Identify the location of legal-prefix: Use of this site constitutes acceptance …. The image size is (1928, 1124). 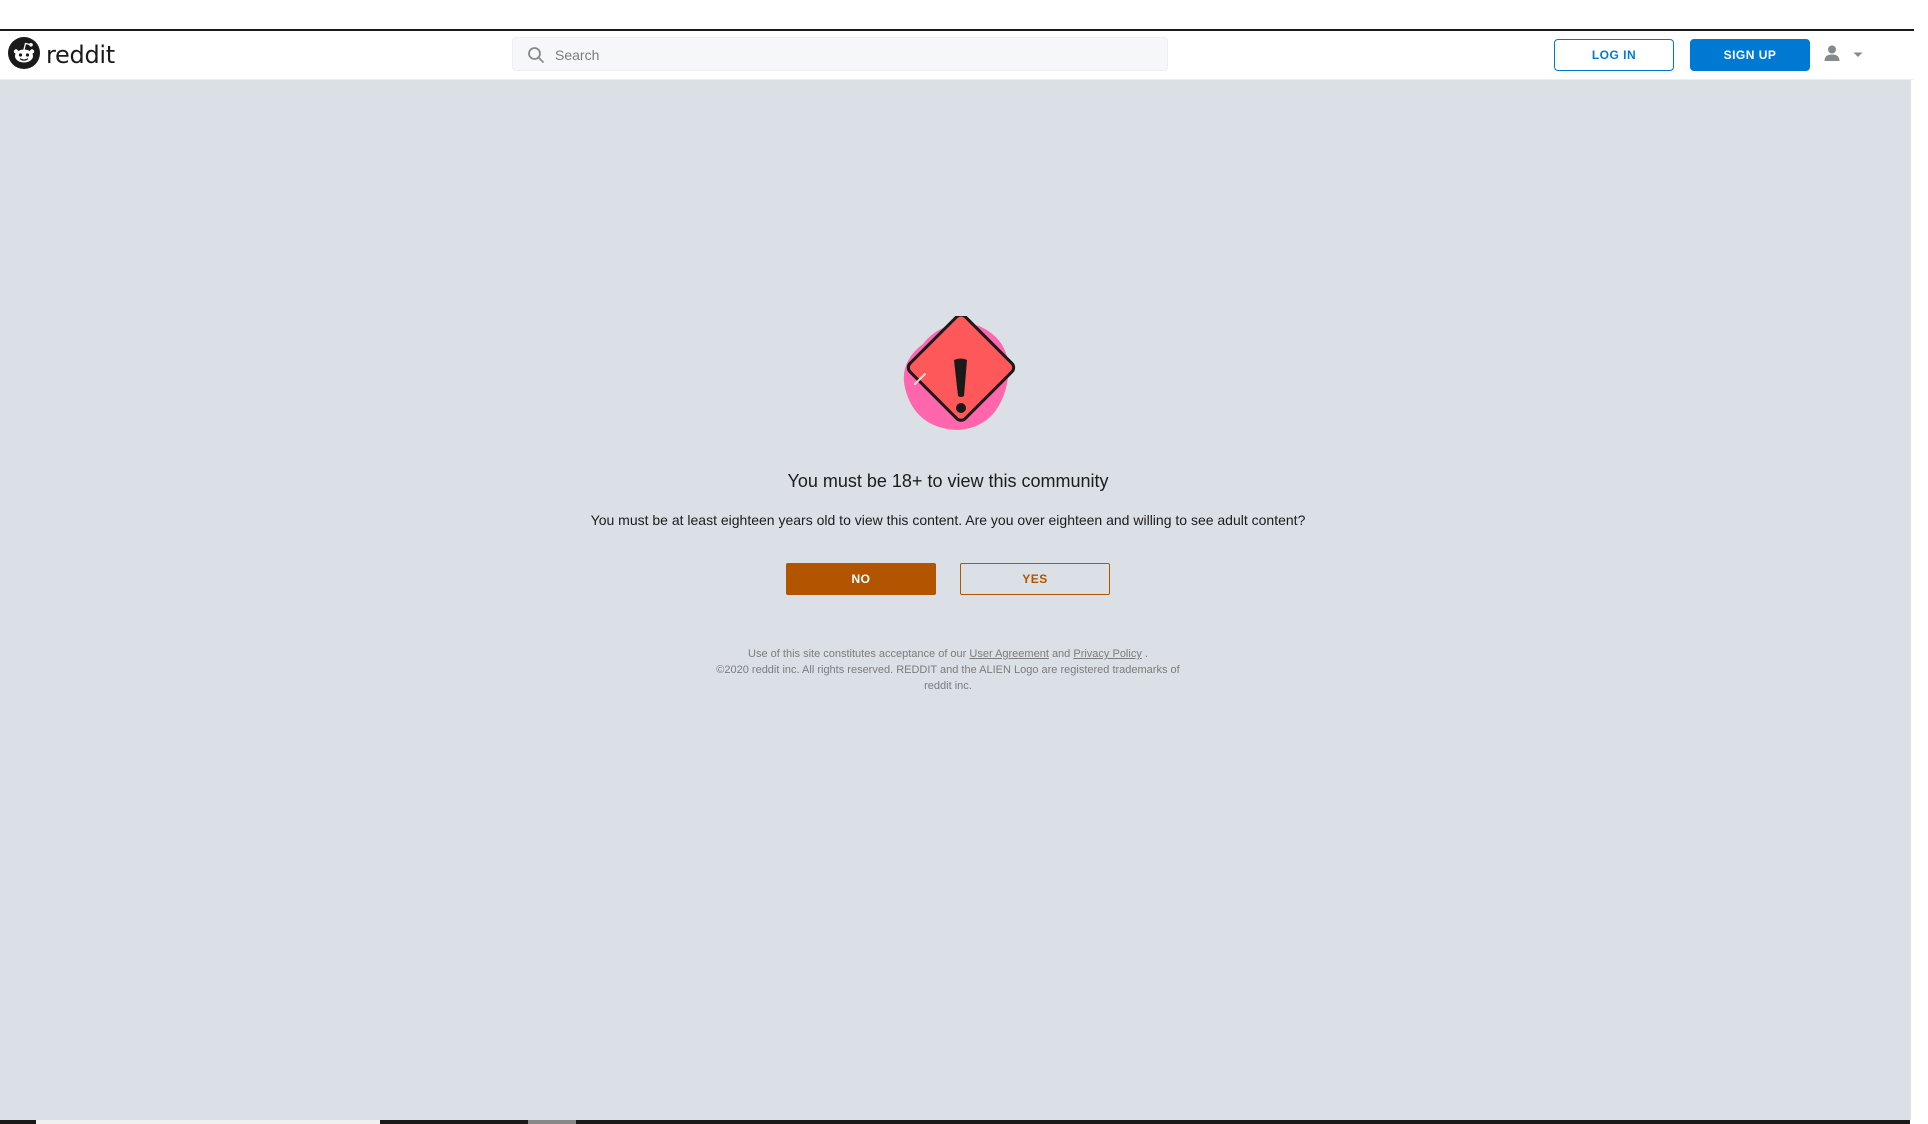
(857, 654).